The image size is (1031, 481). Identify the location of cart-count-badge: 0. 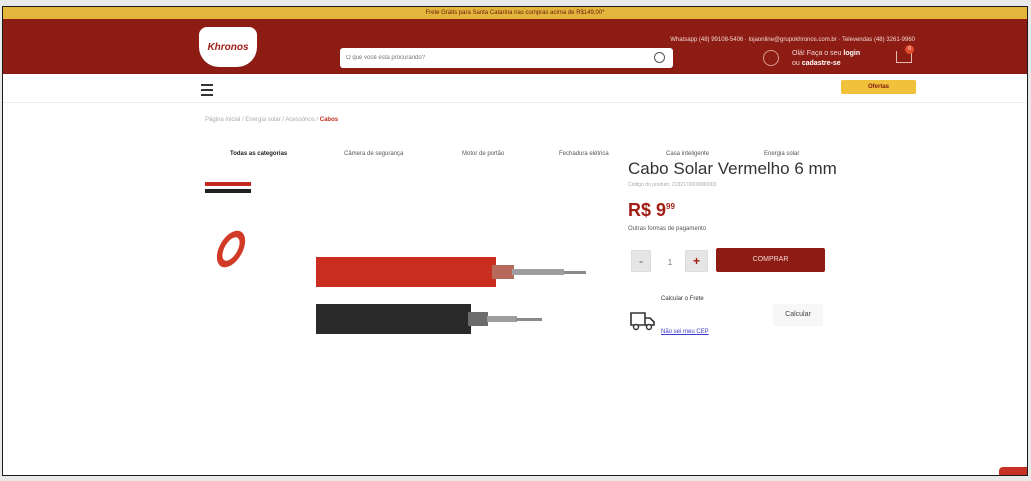
(909, 49).